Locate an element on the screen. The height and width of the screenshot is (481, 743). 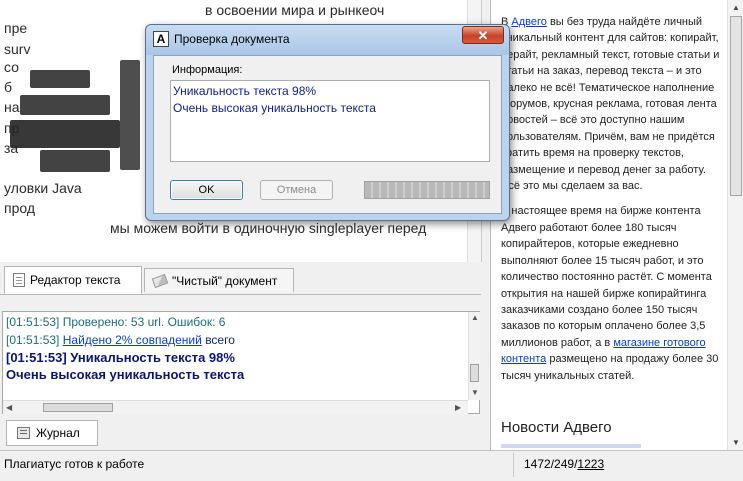
tab-label: Редактор текста is located at coordinates (75, 280).